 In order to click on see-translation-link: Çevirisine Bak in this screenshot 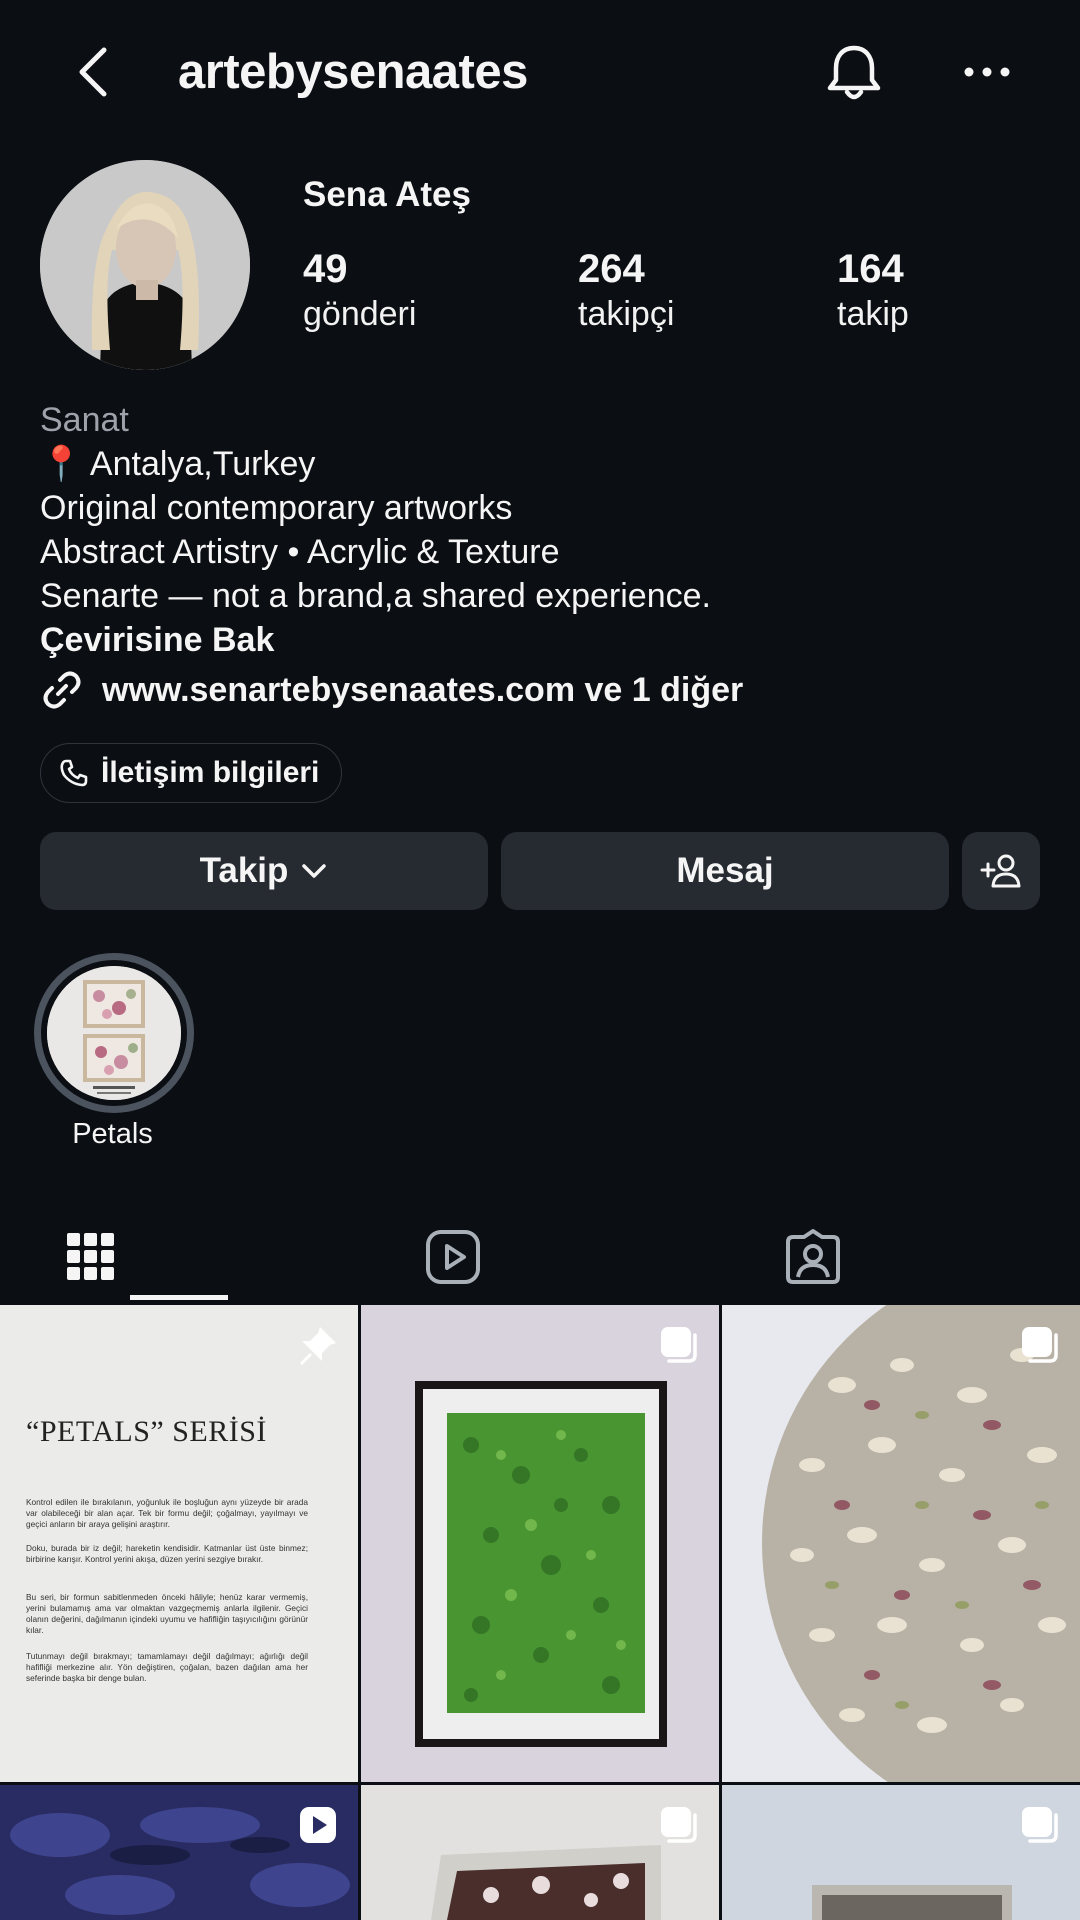, I will do `click(540, 640)`.